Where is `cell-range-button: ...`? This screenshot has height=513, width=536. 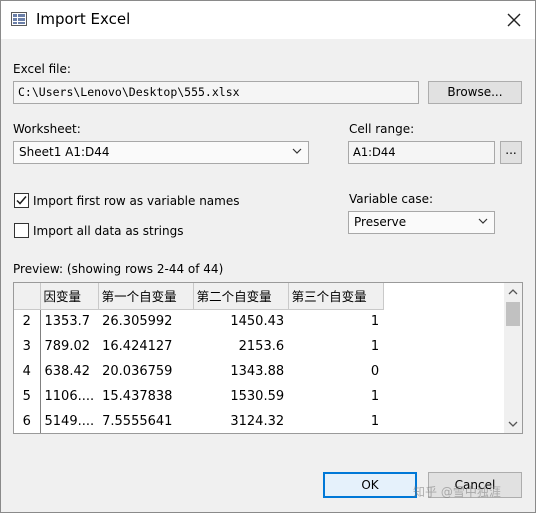
cell-range-button: ... is located at coordinates (511, 152).